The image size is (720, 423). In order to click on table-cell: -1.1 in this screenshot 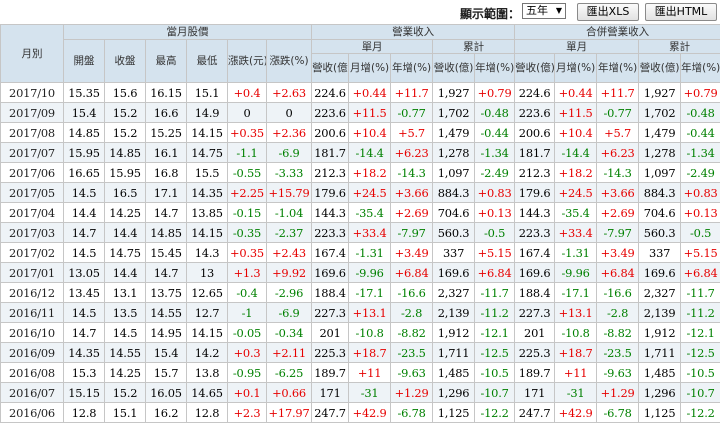, I will do `click(247, 153)`.